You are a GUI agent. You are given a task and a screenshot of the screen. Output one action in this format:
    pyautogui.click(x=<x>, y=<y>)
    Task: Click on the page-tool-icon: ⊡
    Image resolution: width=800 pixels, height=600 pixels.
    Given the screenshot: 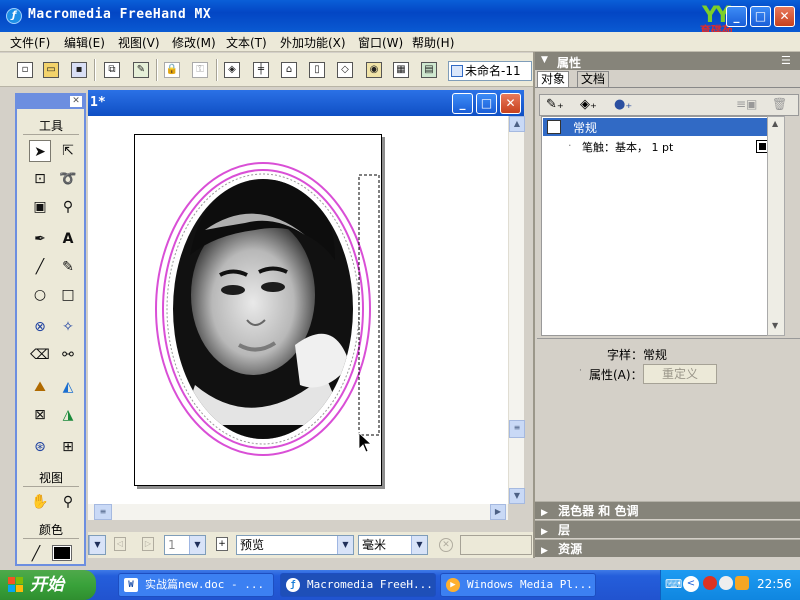 What is the action you would take?
    pyautogui.click(x=40, y=179)
    